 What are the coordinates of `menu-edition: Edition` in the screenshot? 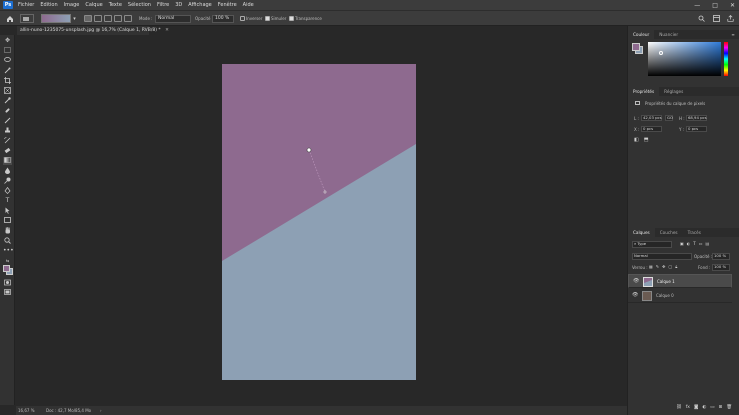 It's located at (48, 5).